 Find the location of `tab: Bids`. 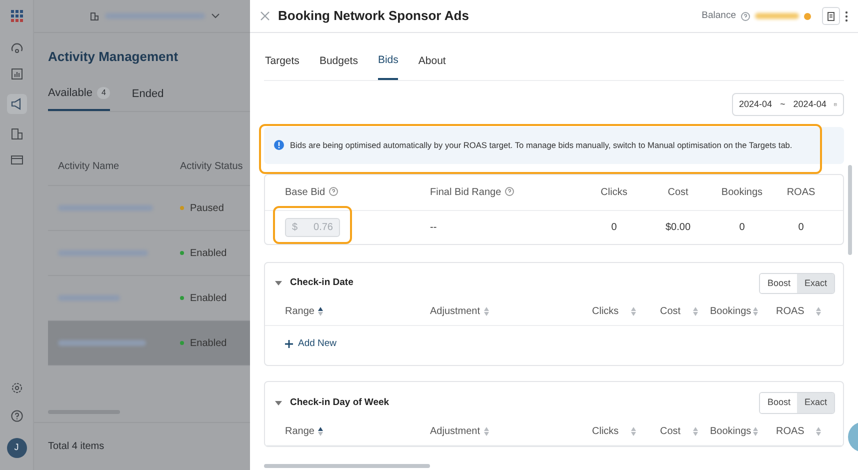

tab: Bids is located at coordinates (388, 66).